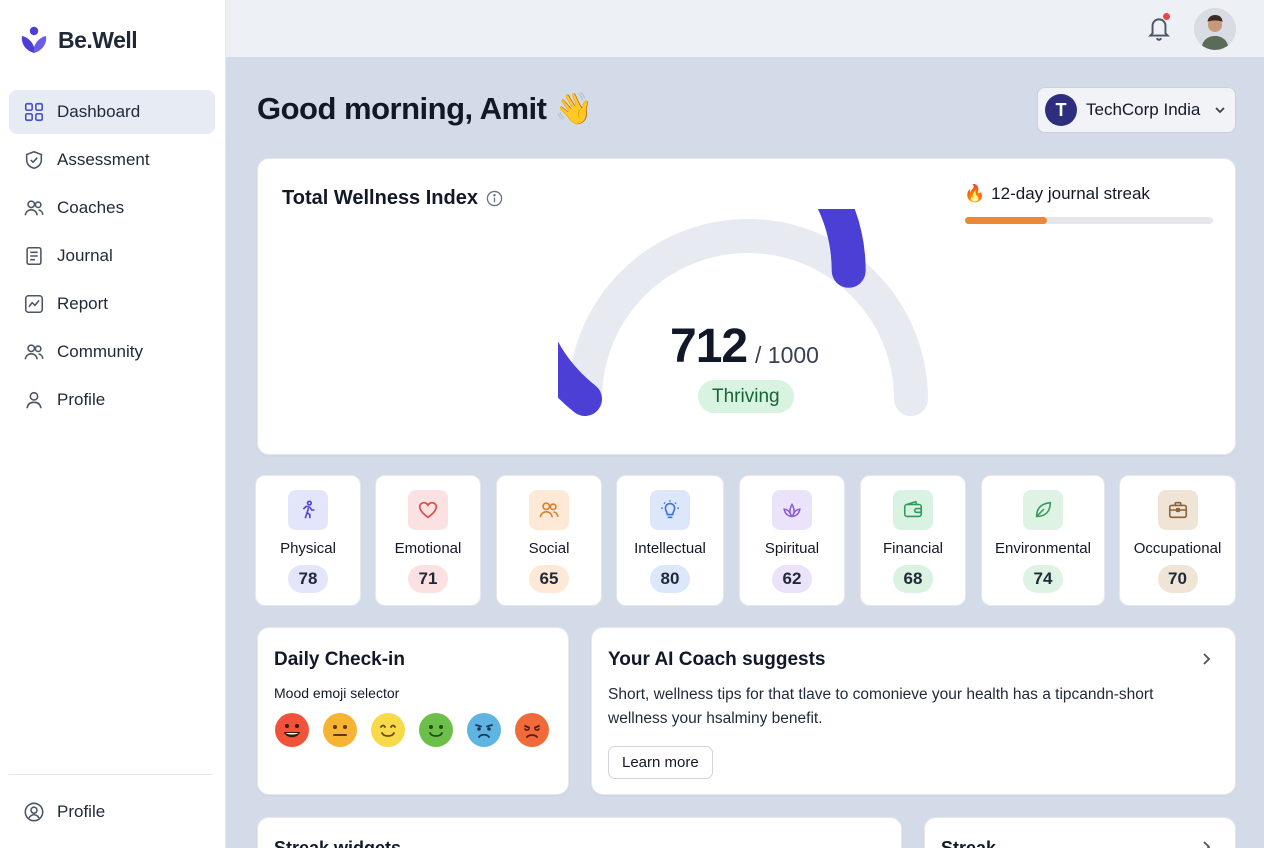  What do you see at coordinates (746, 396) in the screenshot?
I see `status-badge: Thriving` at bounding box center [746, 396].